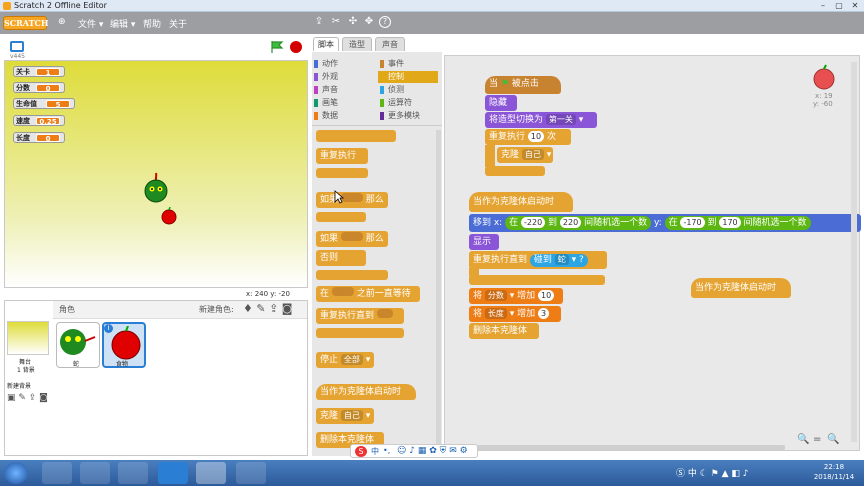  Describe the element at coordinates (277, 47) in the screenshot. I see `green-flag-icon` at that location.